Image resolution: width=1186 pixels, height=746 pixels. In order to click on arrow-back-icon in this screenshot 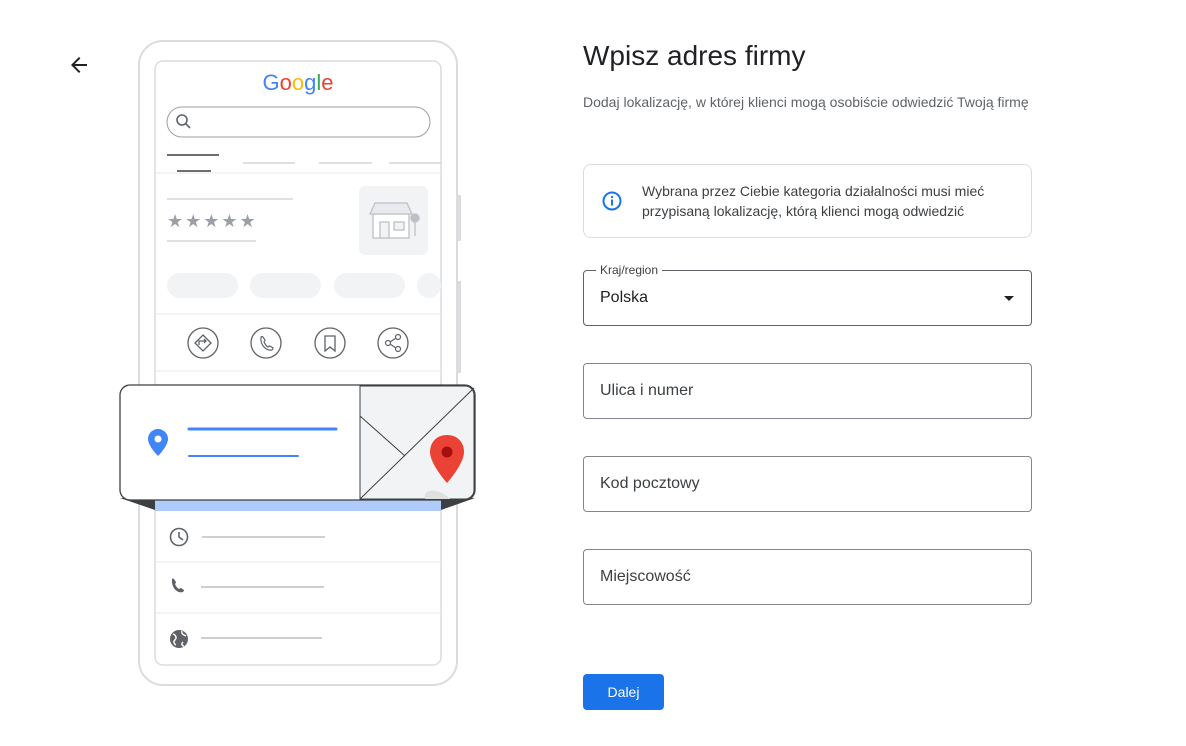, I will do `click(79, 65)`.